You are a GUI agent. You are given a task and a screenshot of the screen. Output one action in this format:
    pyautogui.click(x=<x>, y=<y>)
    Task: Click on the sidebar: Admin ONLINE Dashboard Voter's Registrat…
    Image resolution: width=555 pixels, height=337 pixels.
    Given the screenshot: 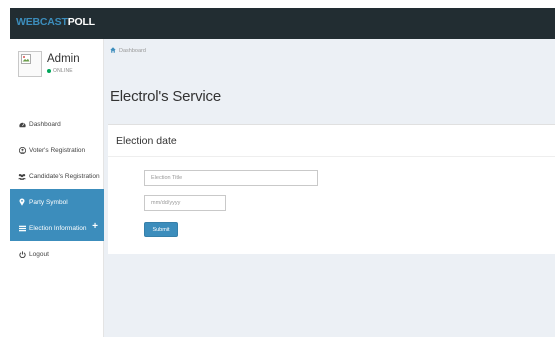 What is the action you would take?
    pyautogui.click(x=57, y=188)
    